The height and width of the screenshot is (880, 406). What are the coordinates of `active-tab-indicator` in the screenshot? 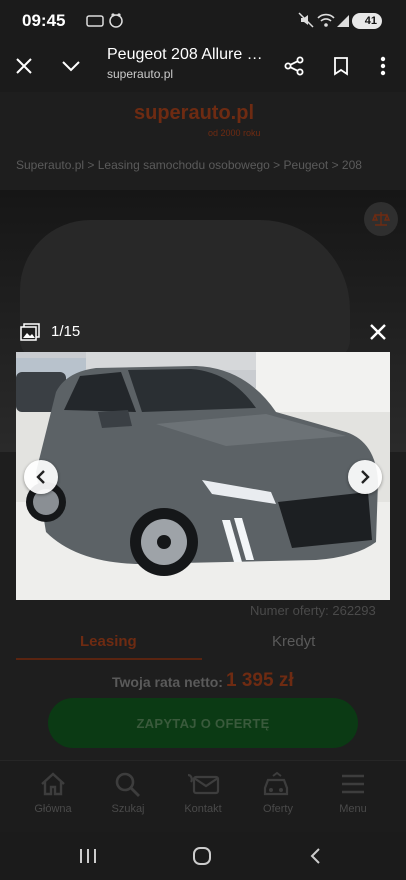 It's located at (109, 659).